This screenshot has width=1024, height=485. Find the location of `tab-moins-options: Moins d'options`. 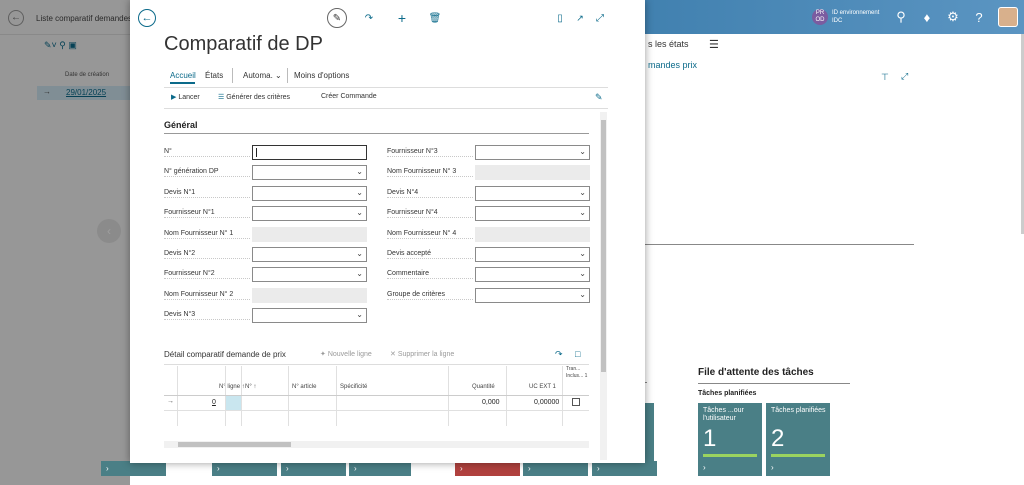

tab-moins-options: Moins d'options is located at coordinates (321, 75).